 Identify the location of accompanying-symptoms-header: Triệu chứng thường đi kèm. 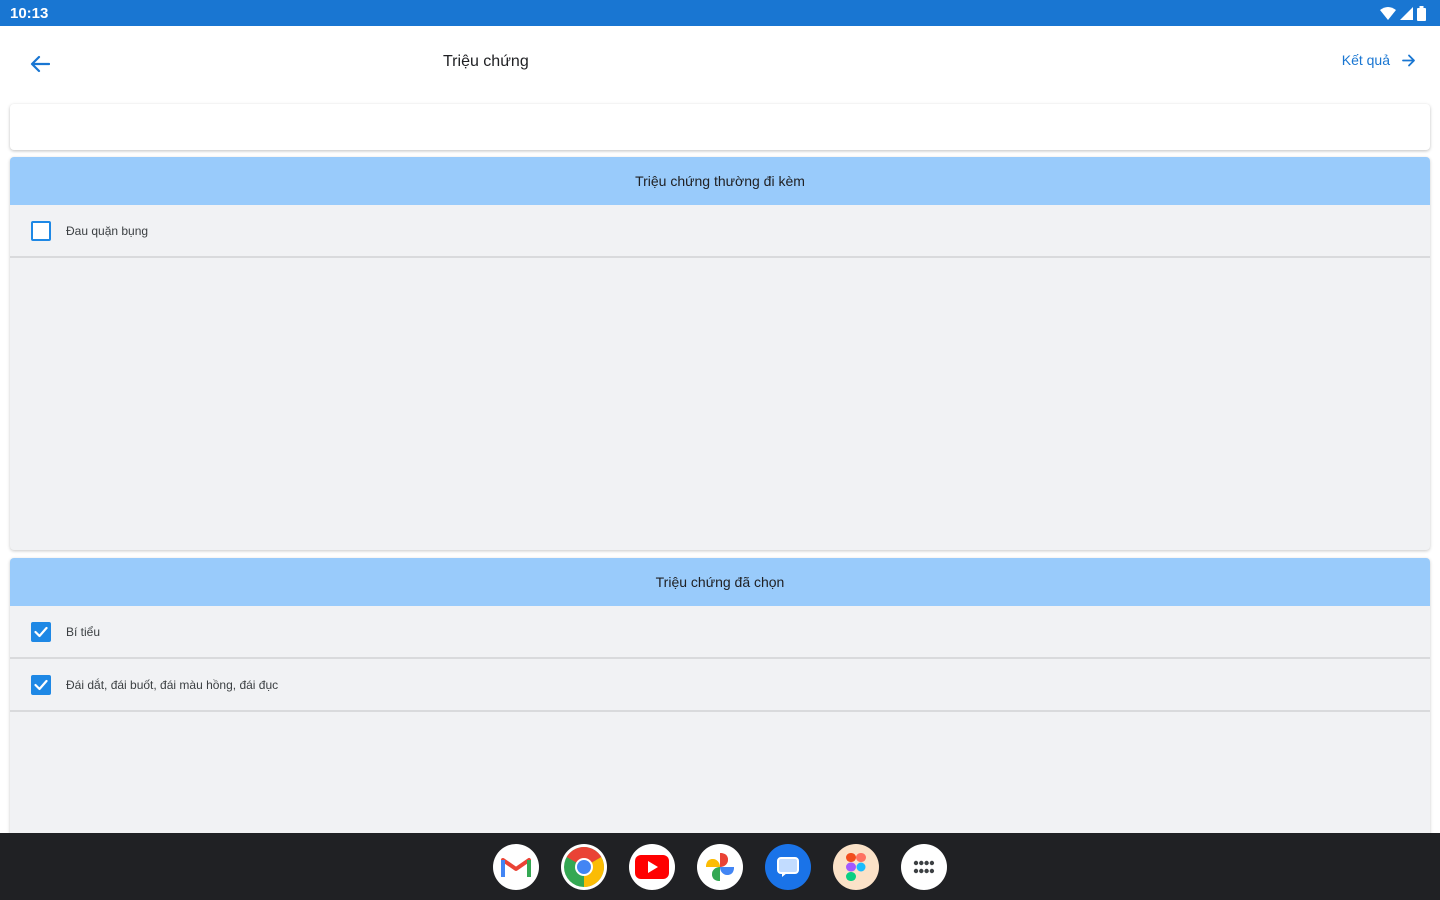
(720, 181).